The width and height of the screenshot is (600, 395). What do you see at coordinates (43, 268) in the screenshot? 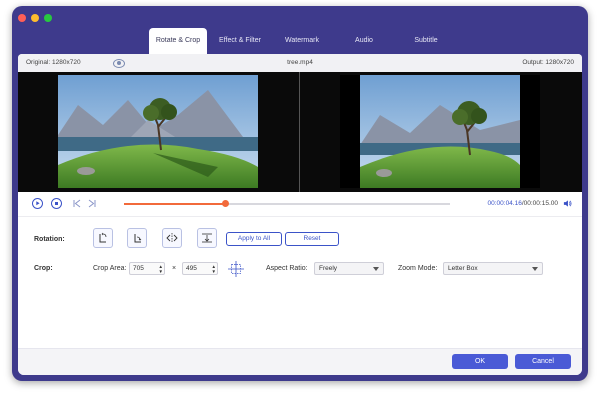
I see `crop-label: Crop:` at bounding box center [43, 268].